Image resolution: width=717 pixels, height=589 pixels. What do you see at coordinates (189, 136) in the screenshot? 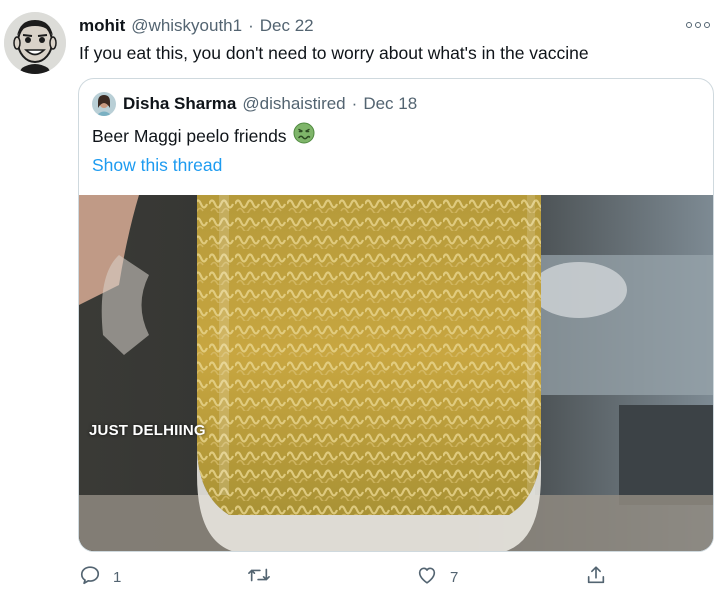
I see `quoted-tweet-text: Beer Maggi peelo friends` at bounding box center [189, 136].